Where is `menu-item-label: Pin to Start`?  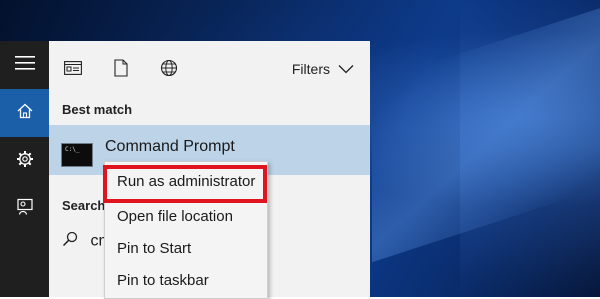
menu-item-label: Pin to Start is located at coordinates (154, 248).